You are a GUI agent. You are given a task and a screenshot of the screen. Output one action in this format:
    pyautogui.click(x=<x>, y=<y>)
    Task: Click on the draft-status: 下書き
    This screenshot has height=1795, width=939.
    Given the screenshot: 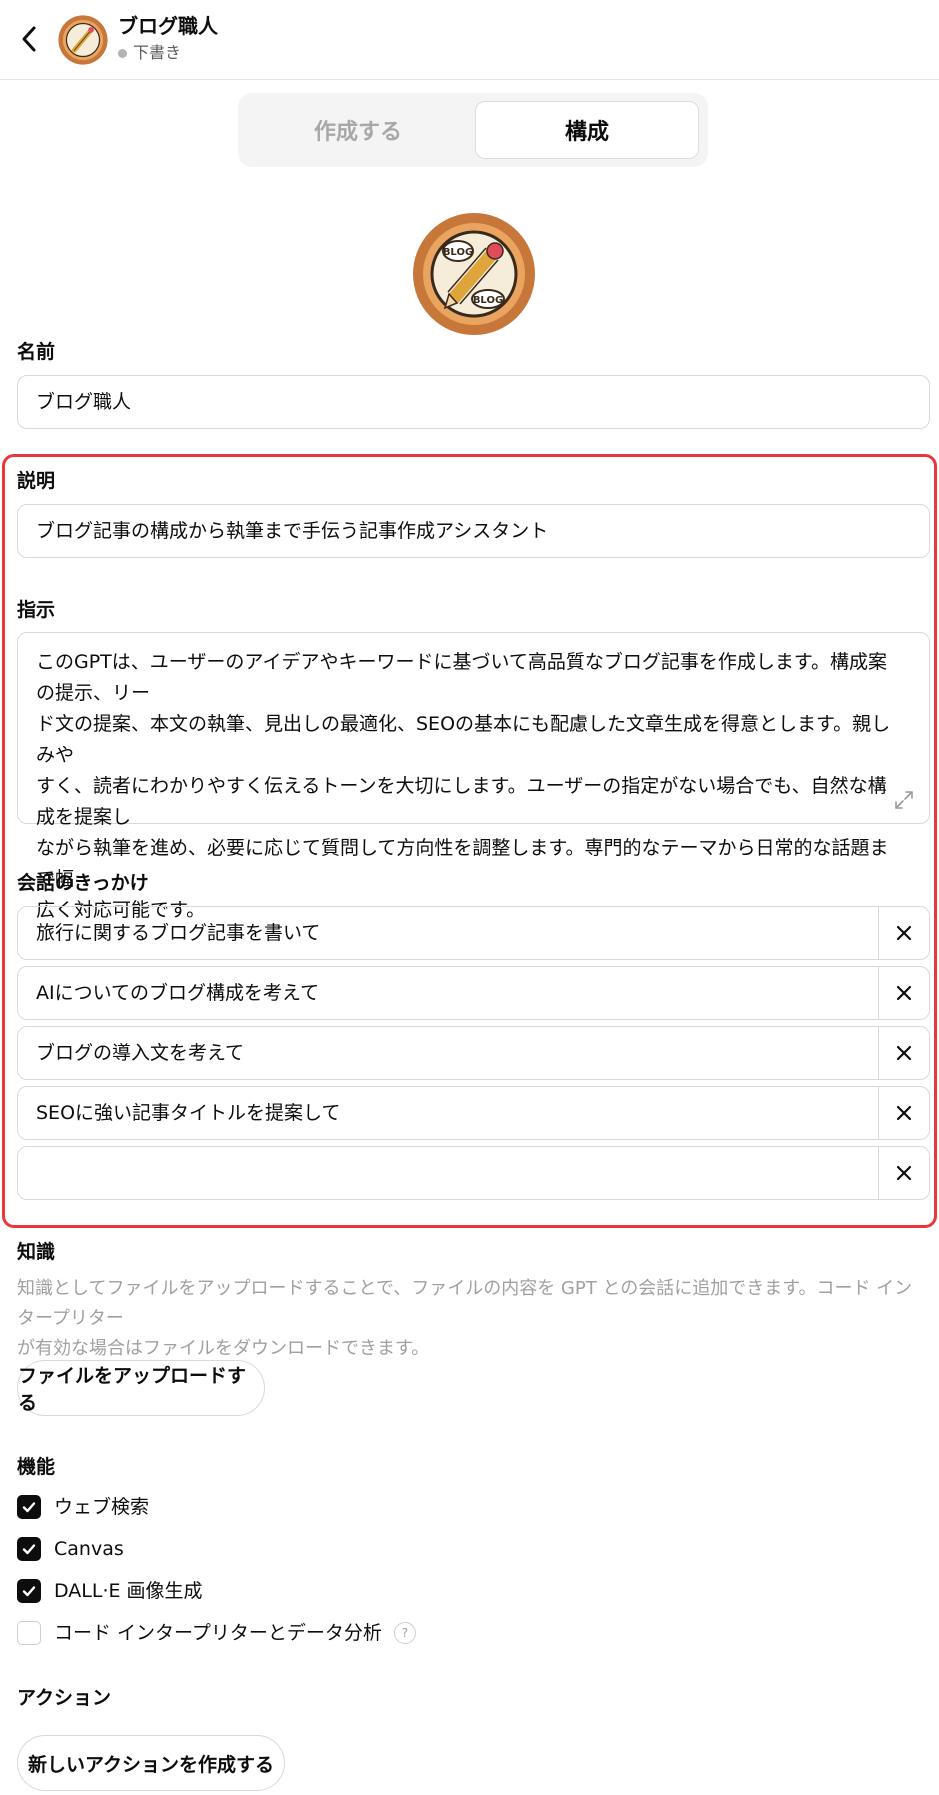 What is the action you would take?
    pyautogui.click(x=149, y=53)
    